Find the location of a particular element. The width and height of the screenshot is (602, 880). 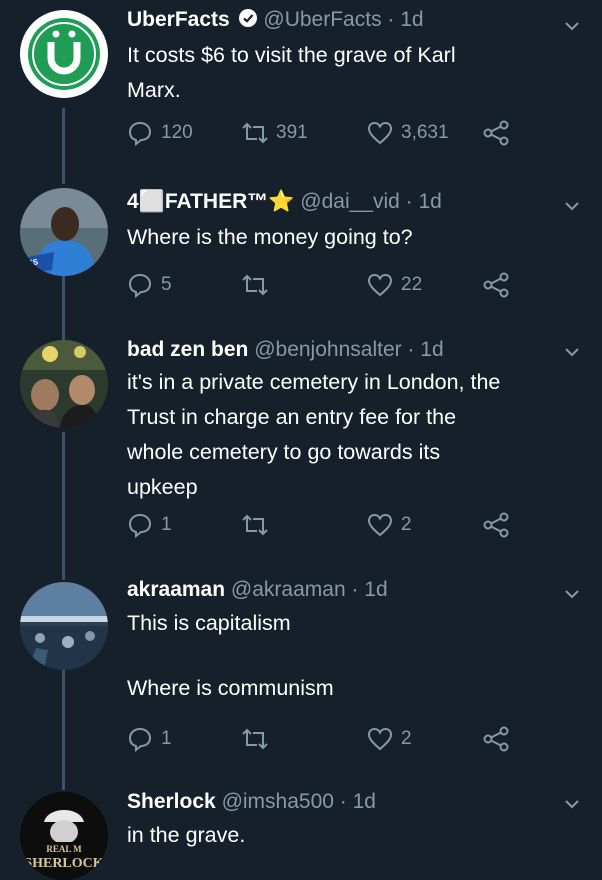

crowd-photo-icon is located at coordinates (64, 384).